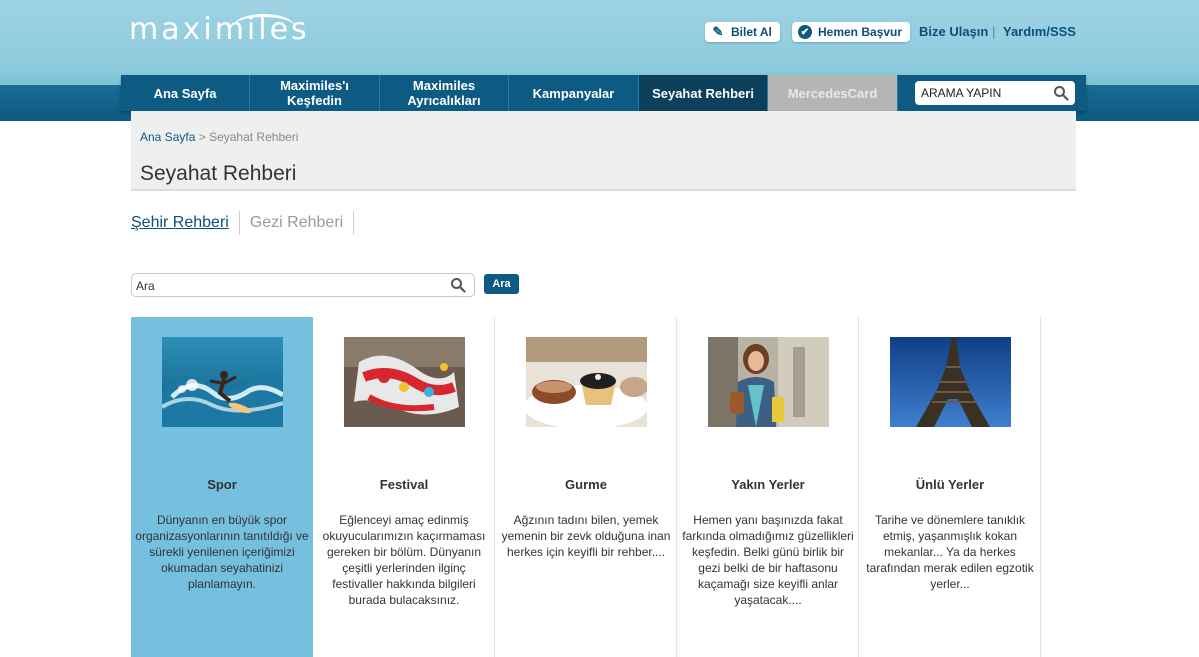 The image size is (1199, 657). Describe the element at coordinates (404, 382) in the screenshot. I see `dragon-festival-image` at that location.